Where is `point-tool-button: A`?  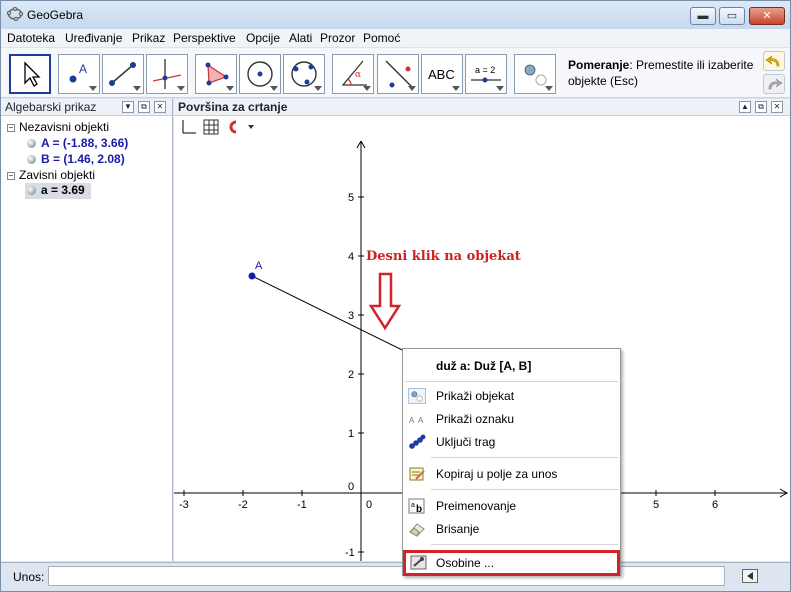 point-tool-button: A is located at coordinates (79, 74).